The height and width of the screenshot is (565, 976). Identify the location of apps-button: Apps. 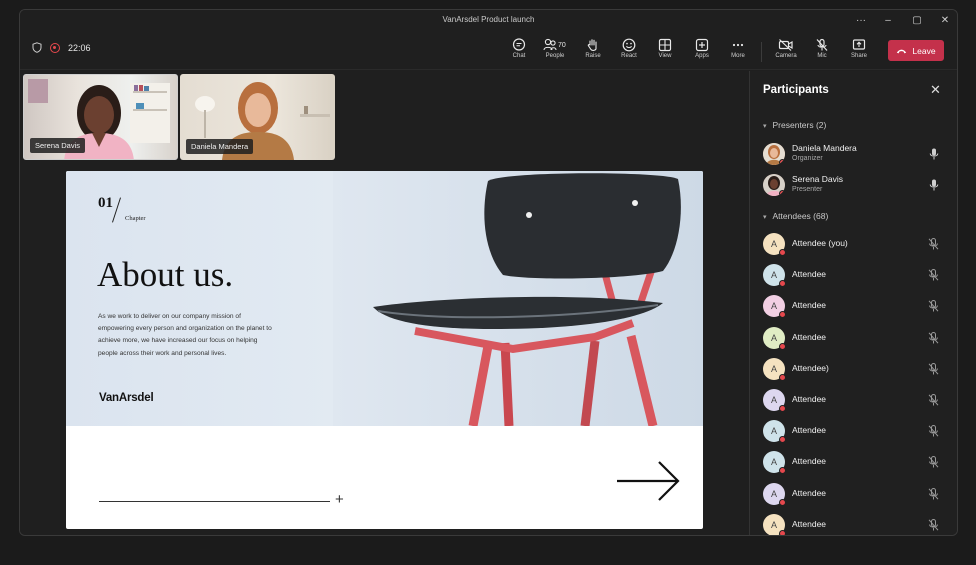
(702, 51).